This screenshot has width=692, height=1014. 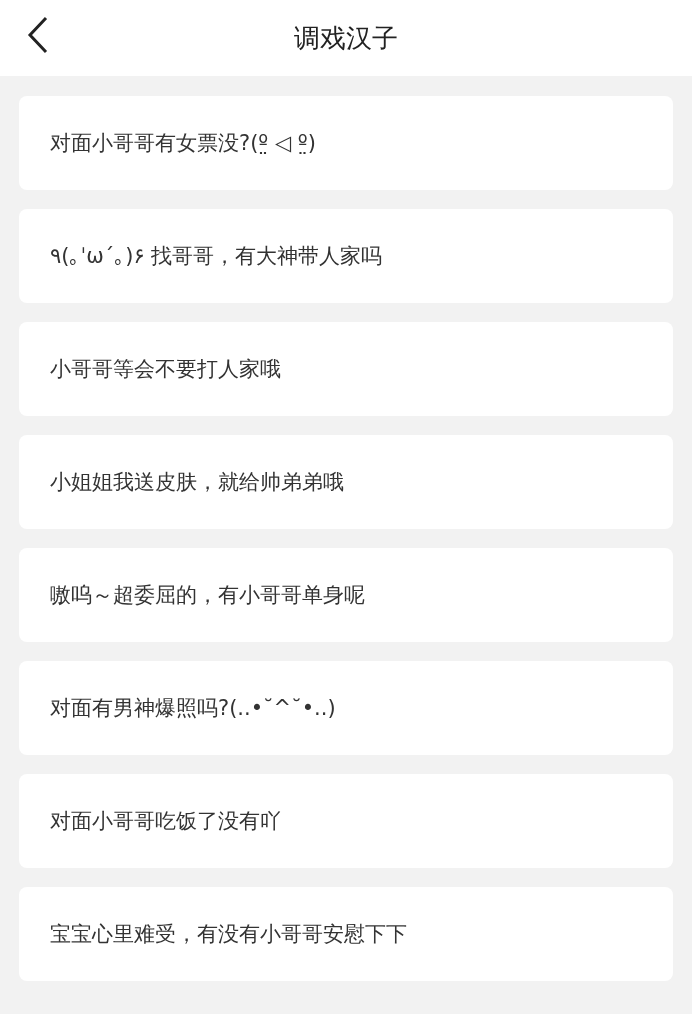 I want to click on message-card: 对面小哥哥吃饭了没有吖, so click(x=346, y=821).